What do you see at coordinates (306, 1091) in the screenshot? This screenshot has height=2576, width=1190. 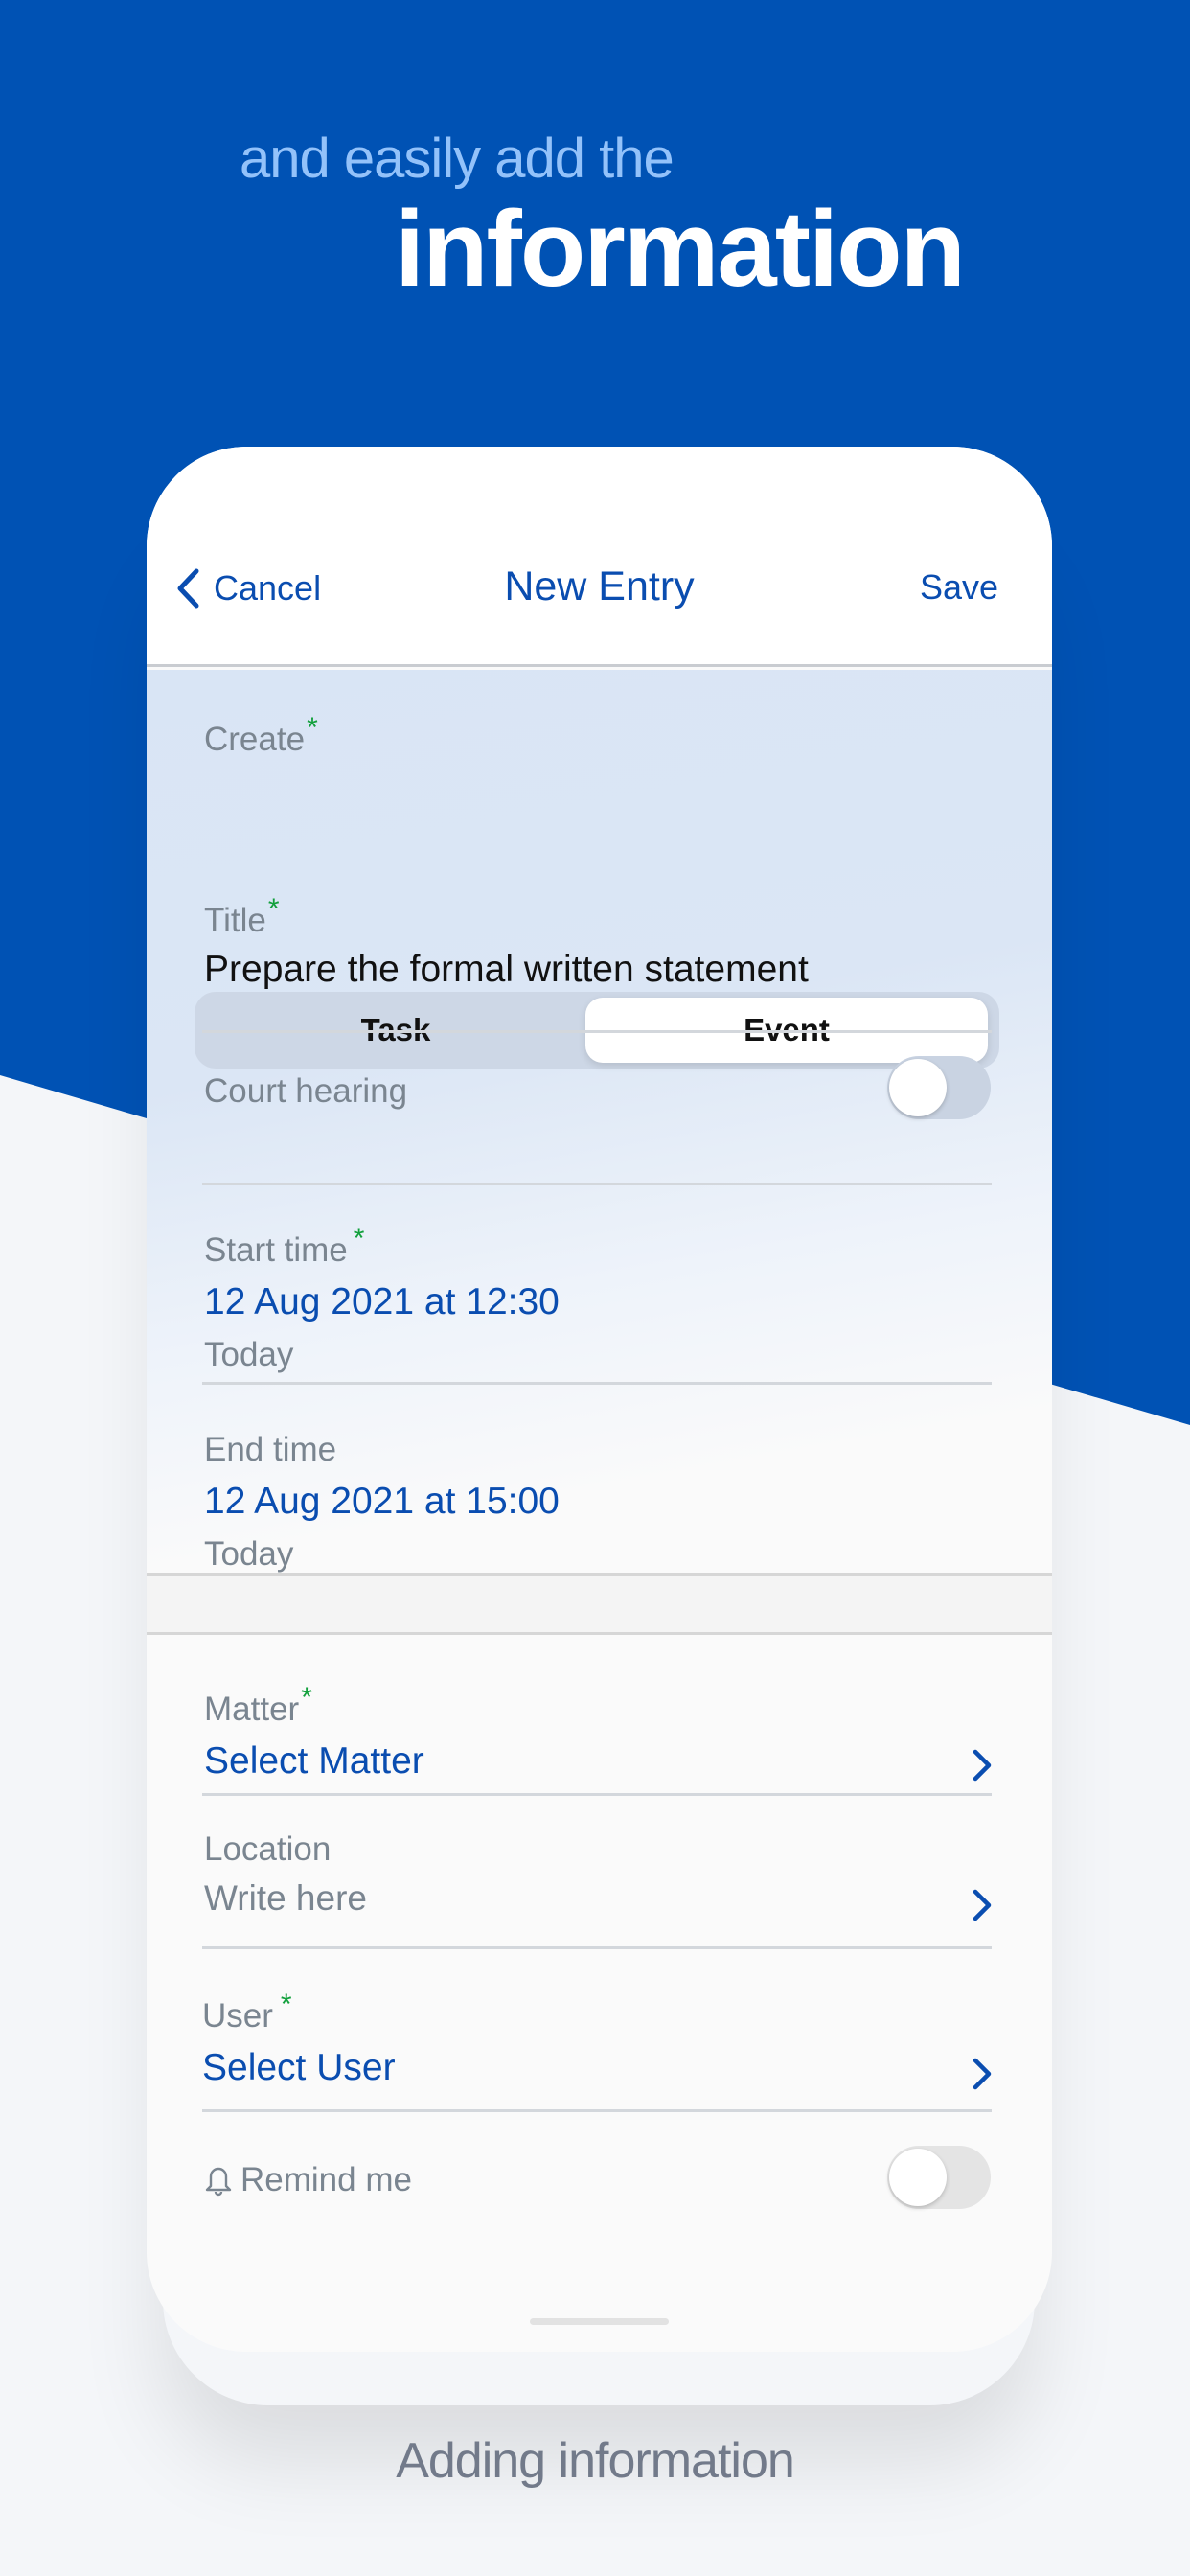 I see `court-hearing-label: Court hearing` at bounding box center [306, 1091].